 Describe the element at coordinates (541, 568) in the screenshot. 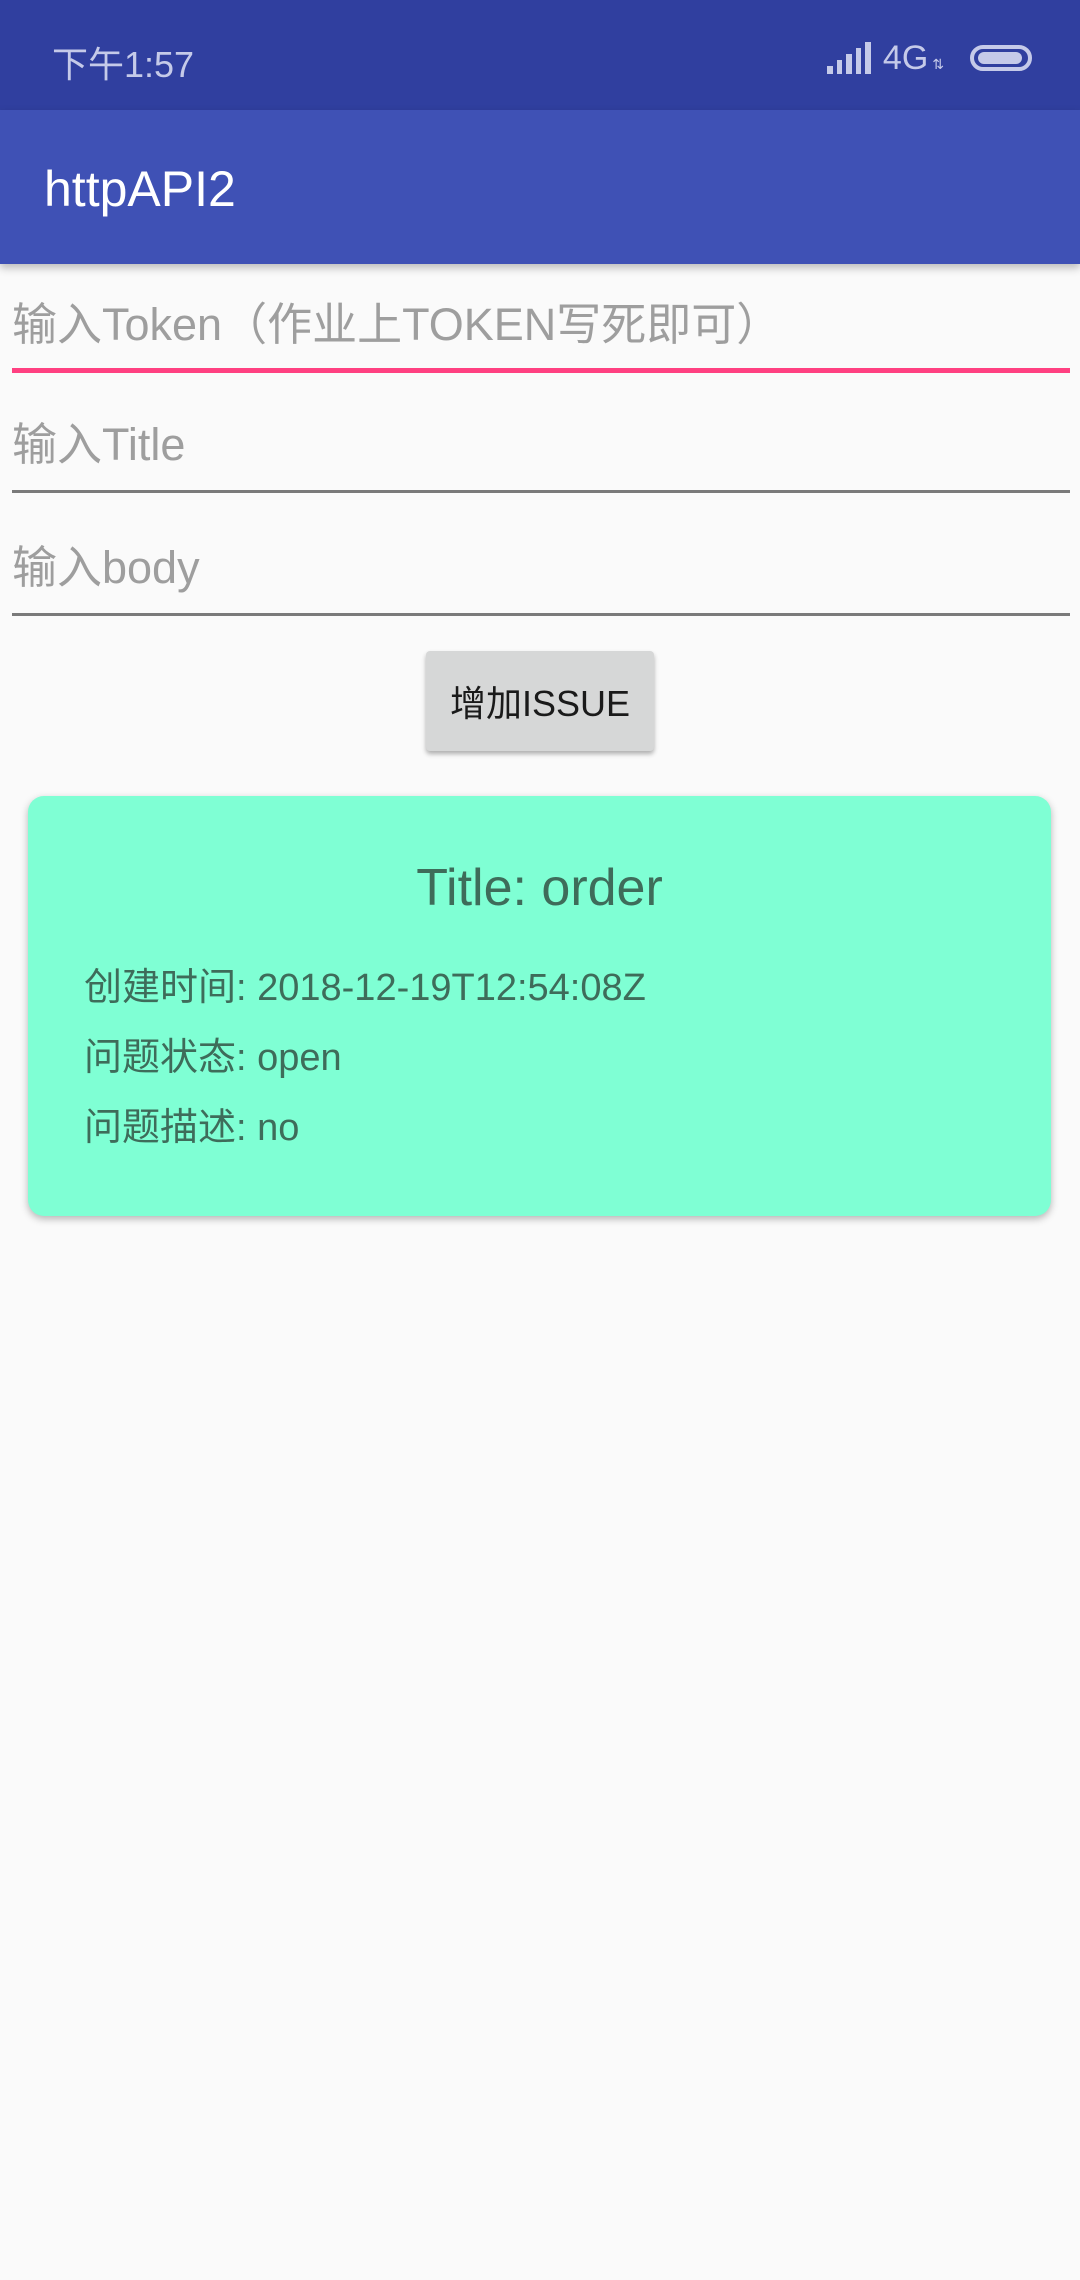

I see `body-input` at that location.